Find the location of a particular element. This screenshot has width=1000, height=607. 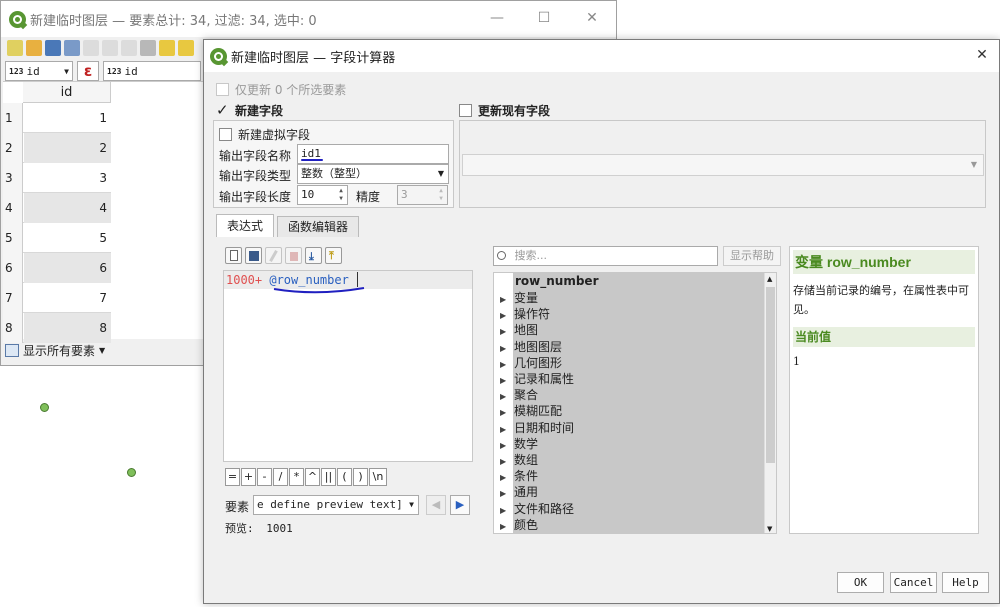

copy-icon is located at coordinates (129, 48).